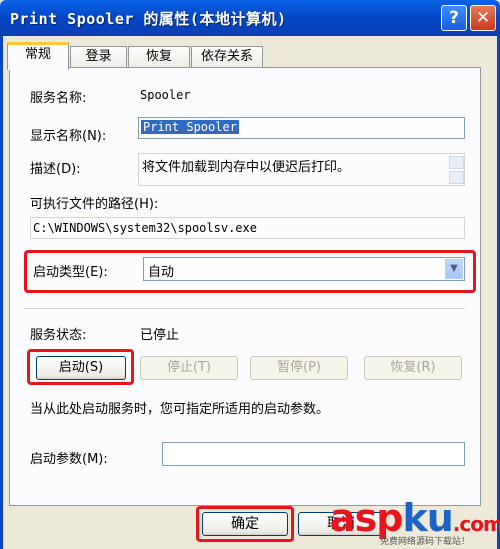 This screenshot has height=549, width=500. What do you see at coordinates (58, 335) in the screenshot?
I see `service-status-label: 服务状态:` at bounding box center [58, 335].